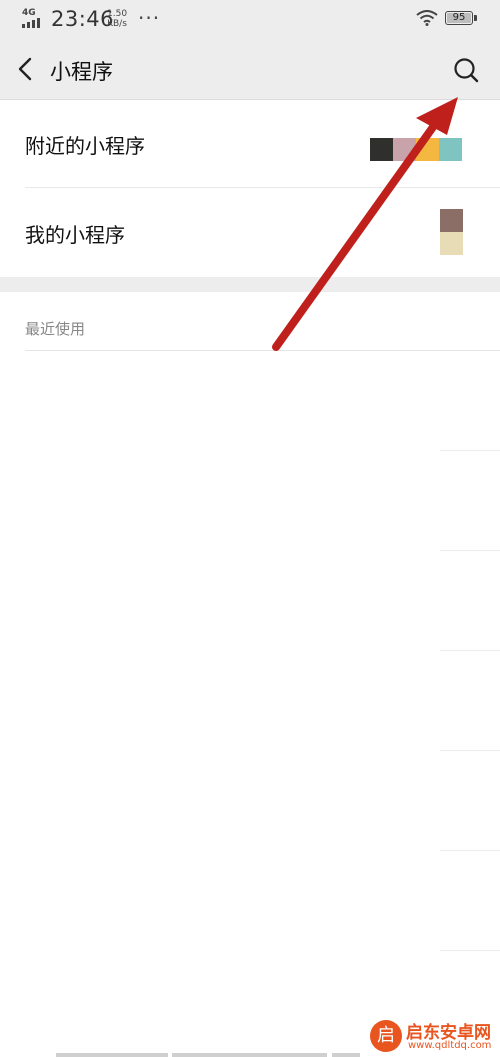  What do you see at coordinates (149, 18) in the screenshot?
I see `more-notifications-icon: ···` at bounding box center [149, 18].